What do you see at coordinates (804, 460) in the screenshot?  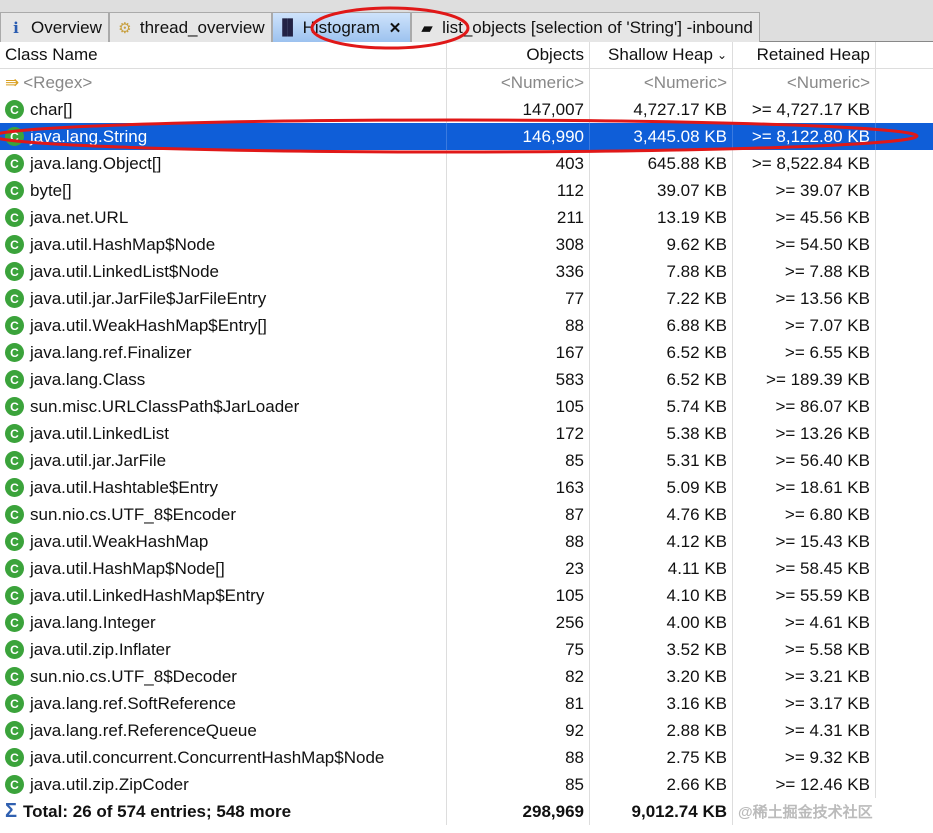 I see `retained-heap-cell: >= 56.40 KB` at bounding box center [804, 460].